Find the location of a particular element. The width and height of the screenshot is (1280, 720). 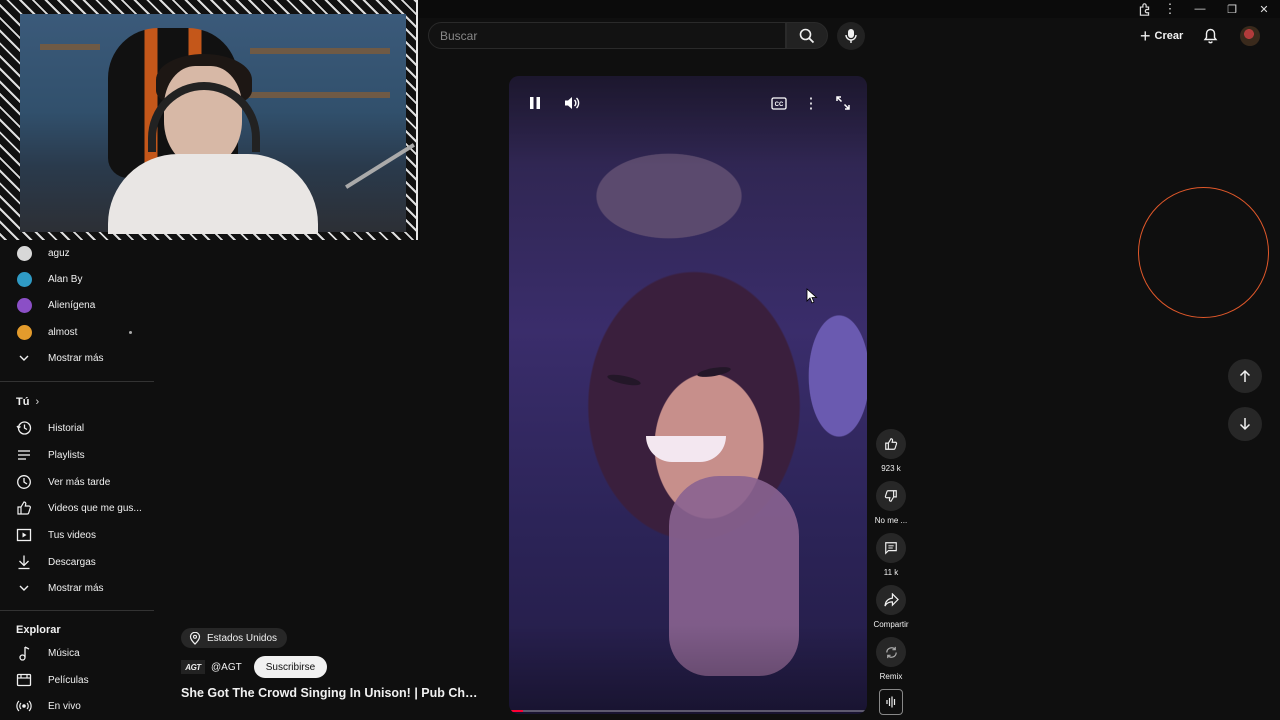

remix-icon is located at coordinates (891, 652).